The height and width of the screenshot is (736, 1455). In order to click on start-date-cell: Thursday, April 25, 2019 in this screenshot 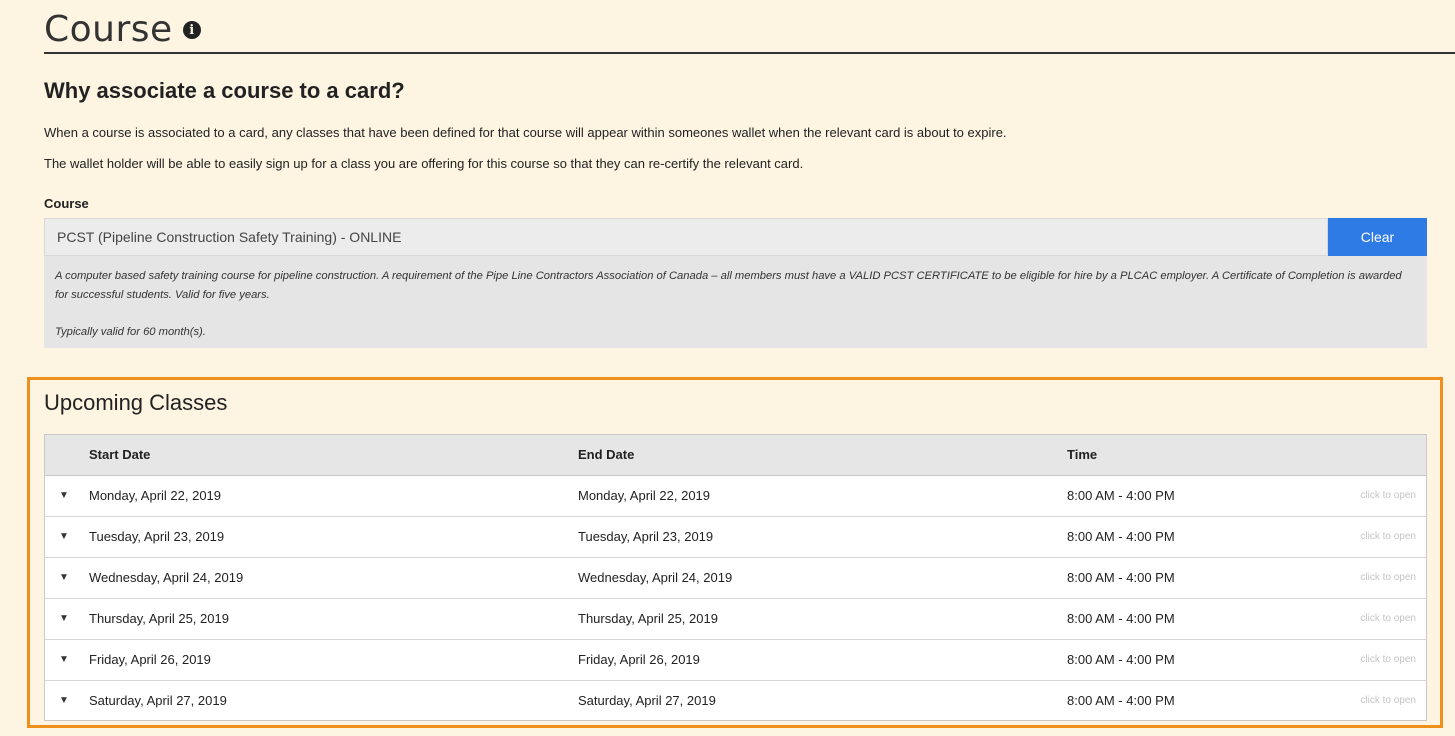, I will do `click(159, 618)`.